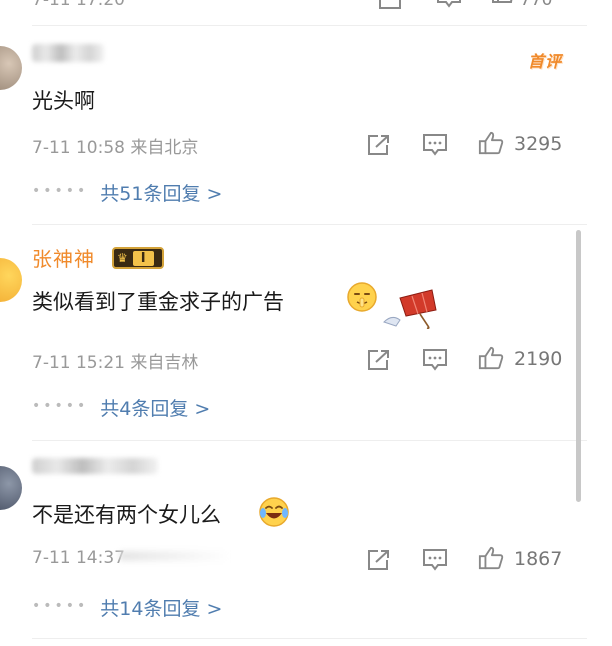 The height and width of the screenshot is (646, 612). Describe the element at coordinates (164, 148) in the screenshot. I see `comment-source: 来自北京` at that location.